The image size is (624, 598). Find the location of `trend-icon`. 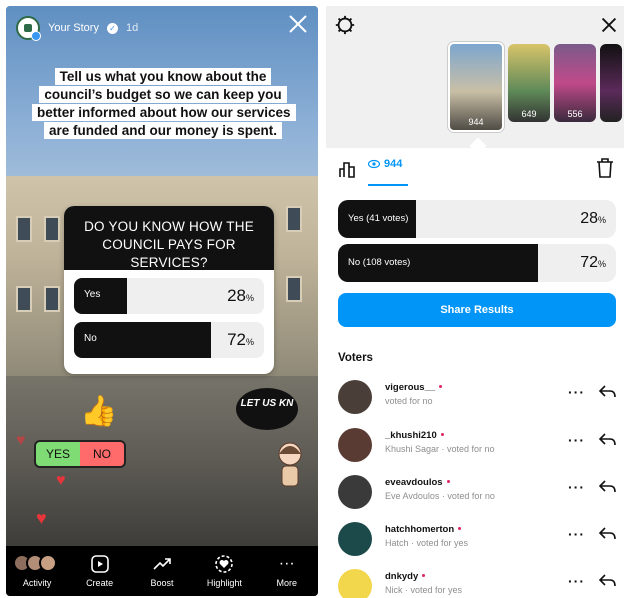

trend-icon is located at coordinates (162, 564).